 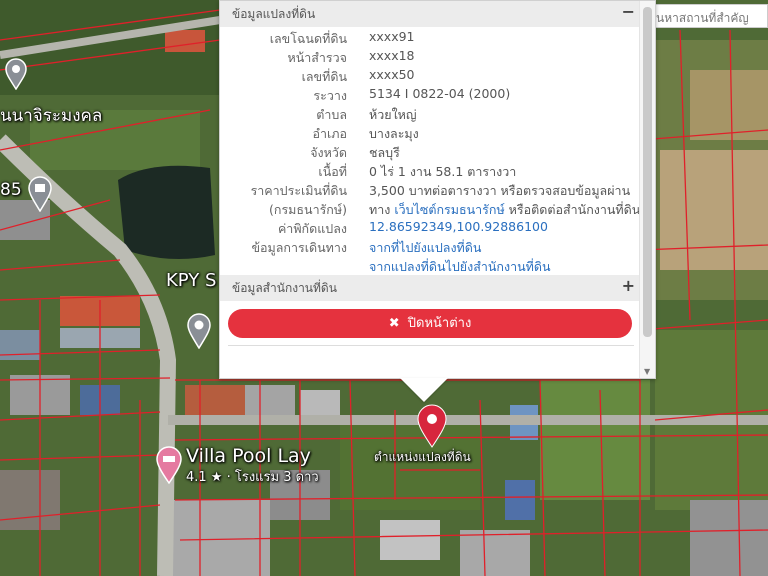 I want to click on field-row: ตำบล ห้วยใหญ่, so click(x=430, y=114).